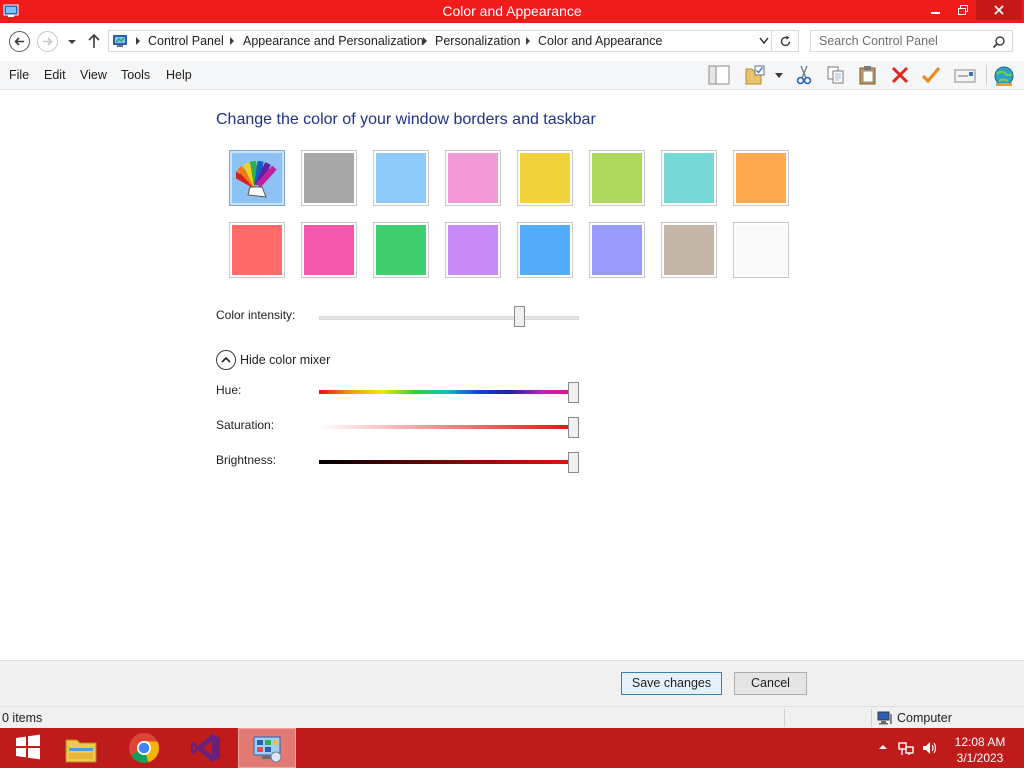 This screenshot has width=1024, height=768. Describe the element at coordinates (401, 178) in the screenshot. I see `color-swatch-twilight` at that location.